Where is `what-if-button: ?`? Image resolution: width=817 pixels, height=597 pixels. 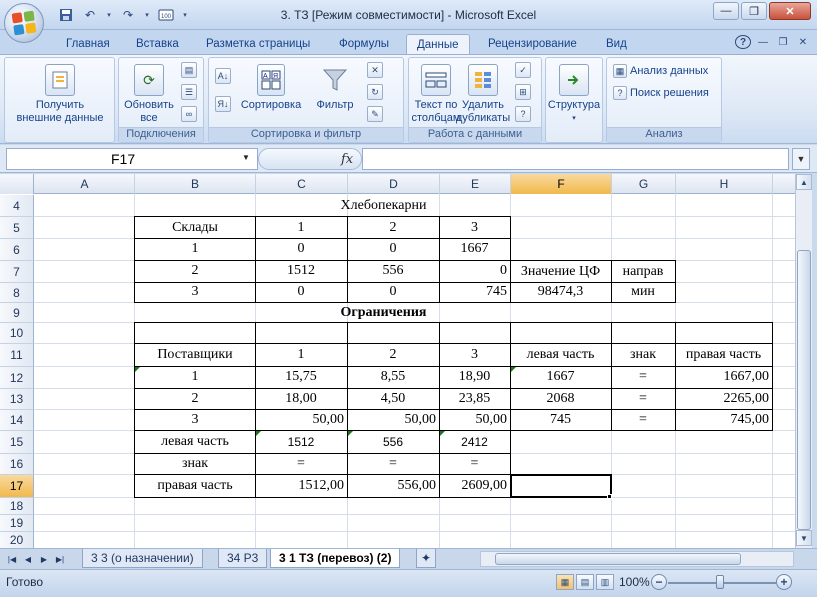
what-if-button: ? is located at coordinates (523, 114).